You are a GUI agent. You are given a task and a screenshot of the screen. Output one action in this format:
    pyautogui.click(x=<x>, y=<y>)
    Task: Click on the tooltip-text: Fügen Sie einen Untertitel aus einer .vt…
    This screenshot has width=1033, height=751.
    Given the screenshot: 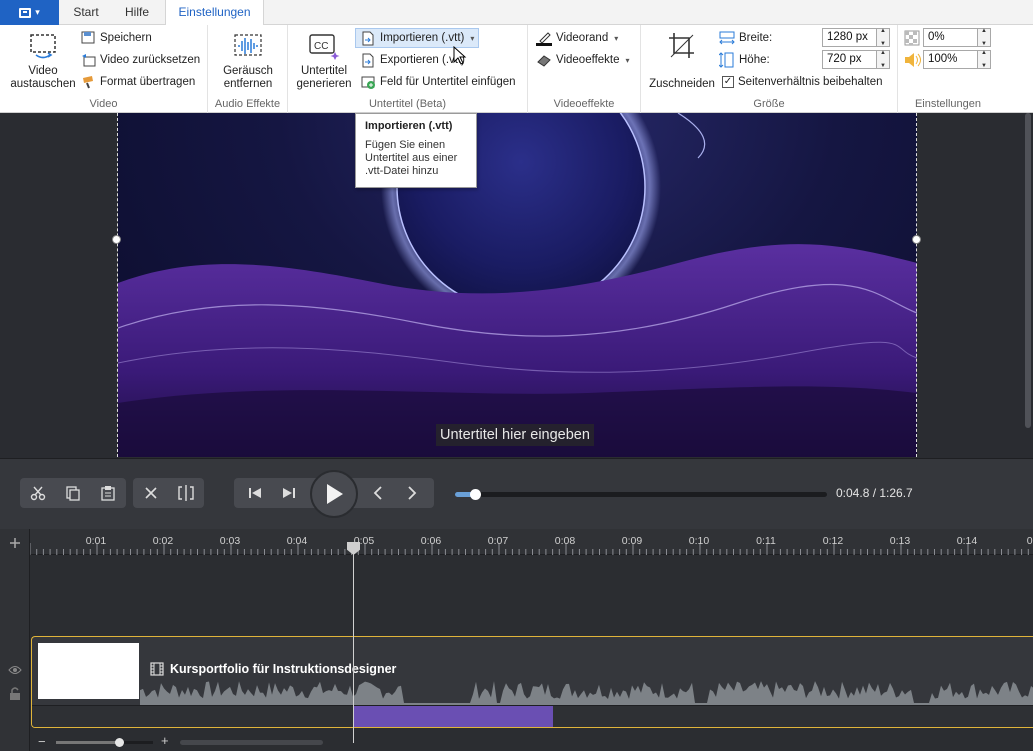 What is the action you would take?
    pyautogui.click(x=411, y=158)
    